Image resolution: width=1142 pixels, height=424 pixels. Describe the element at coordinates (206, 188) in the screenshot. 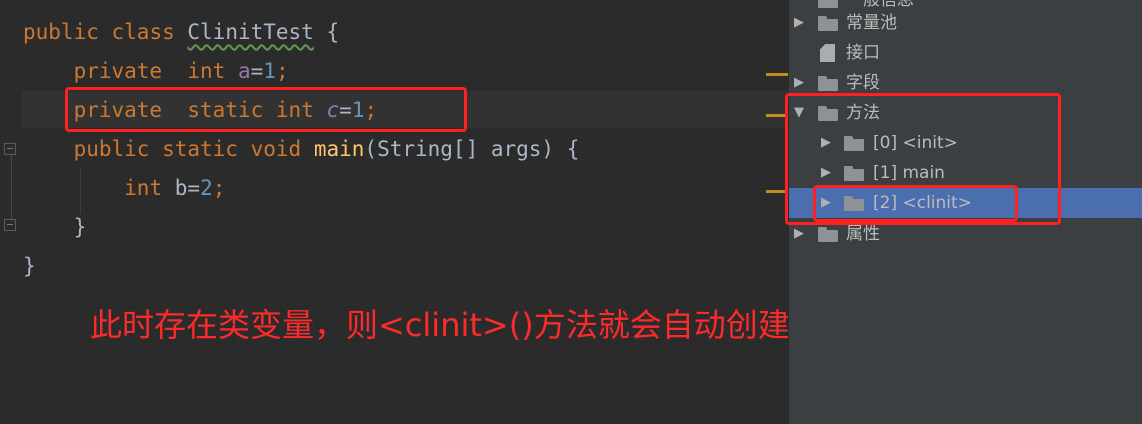

I see `number-literal: 2` at that location.